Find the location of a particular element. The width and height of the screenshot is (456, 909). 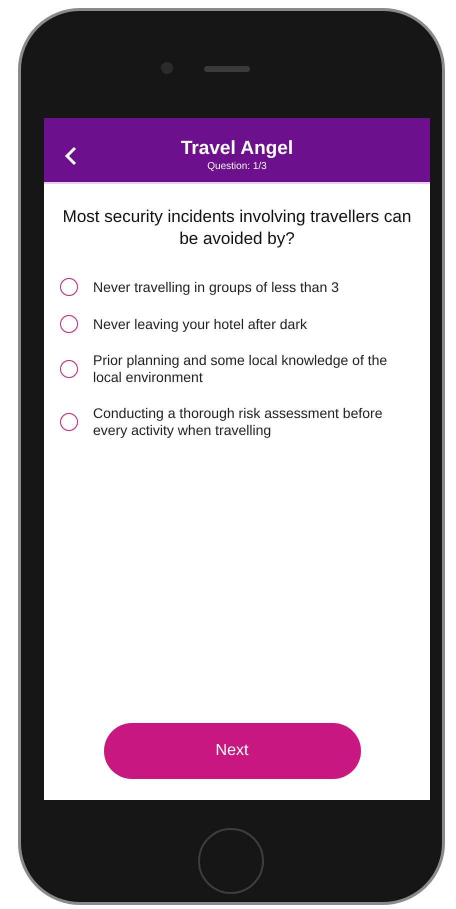

option-label: Never travelling in groups of less than 3 is located at coordinates (216, 287).